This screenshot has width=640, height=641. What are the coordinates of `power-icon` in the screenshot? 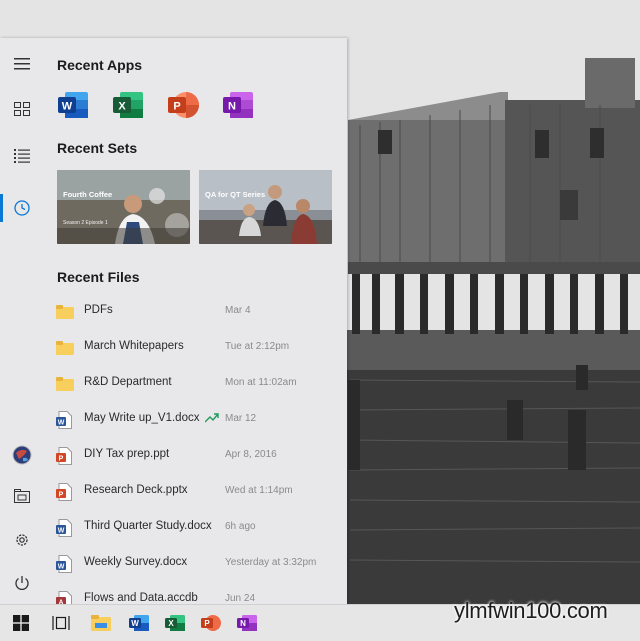 It's located at (22, 583).